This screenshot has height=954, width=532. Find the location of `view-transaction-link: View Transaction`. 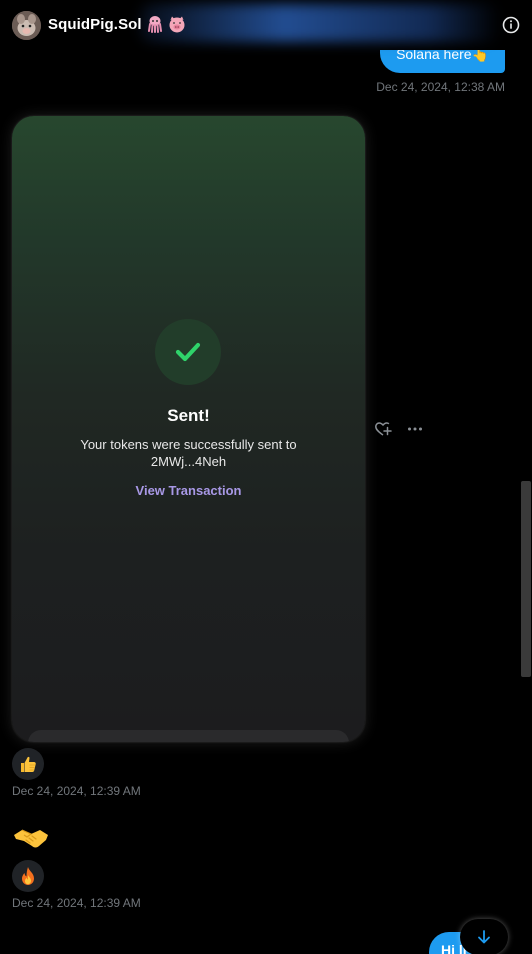

view-transaction-link: View Transaction is located at coordinates (188, 490).